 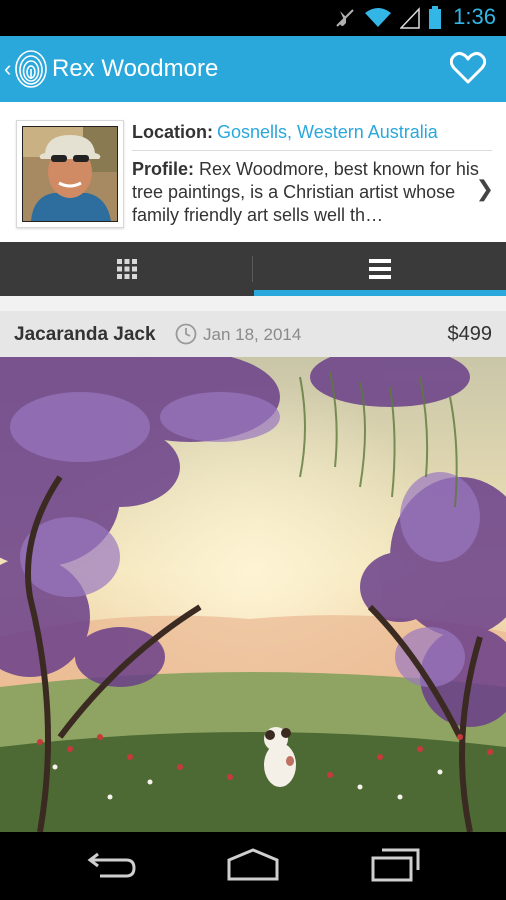 I want to click on location-row: Location: Gosnells, Western Australia, so click(x=285, y=132).